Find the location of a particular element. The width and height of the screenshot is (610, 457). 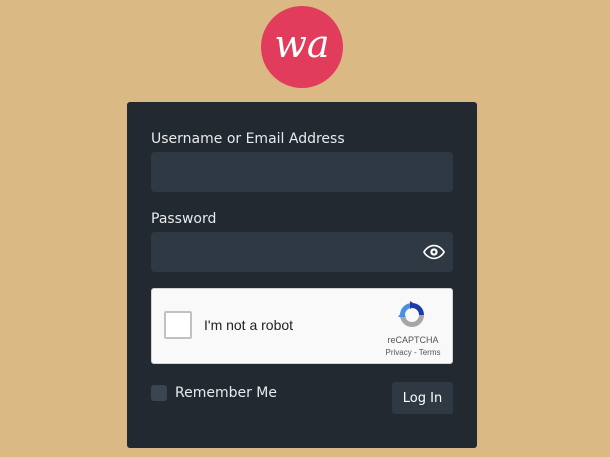

username-input is located at coordinates (302, 172).